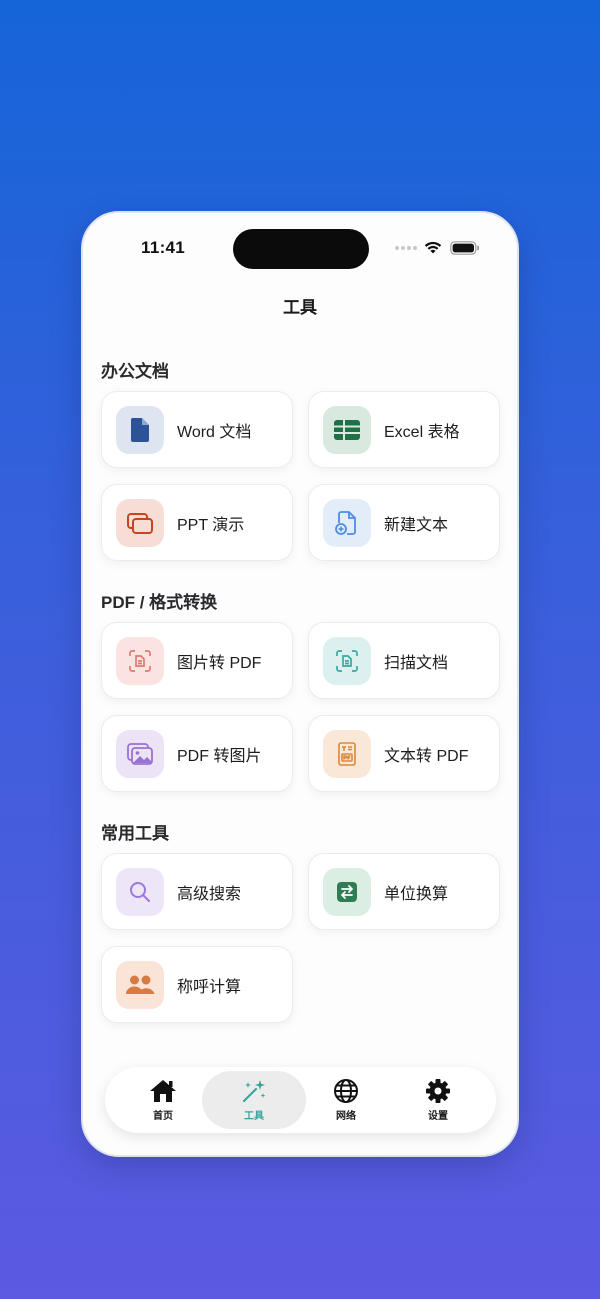 The width and height of the screenshot is (600, 1299). I want to click on convert-icon, so click(347, 891).